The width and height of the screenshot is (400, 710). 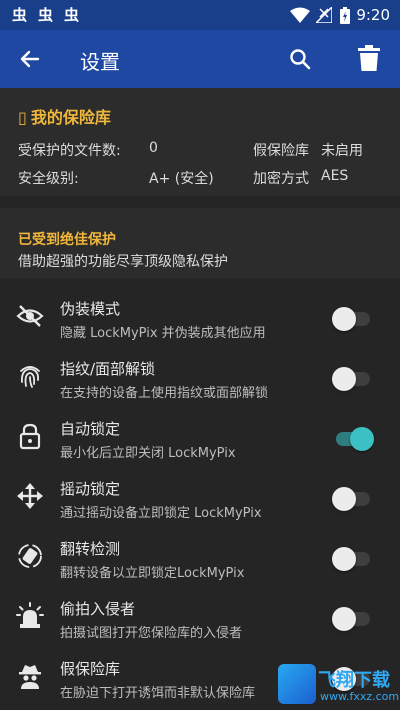 What do you see at coordinates (30, 59) in the screenshot?
I see `arrow-left-icon` at bounding box center [30, 59].